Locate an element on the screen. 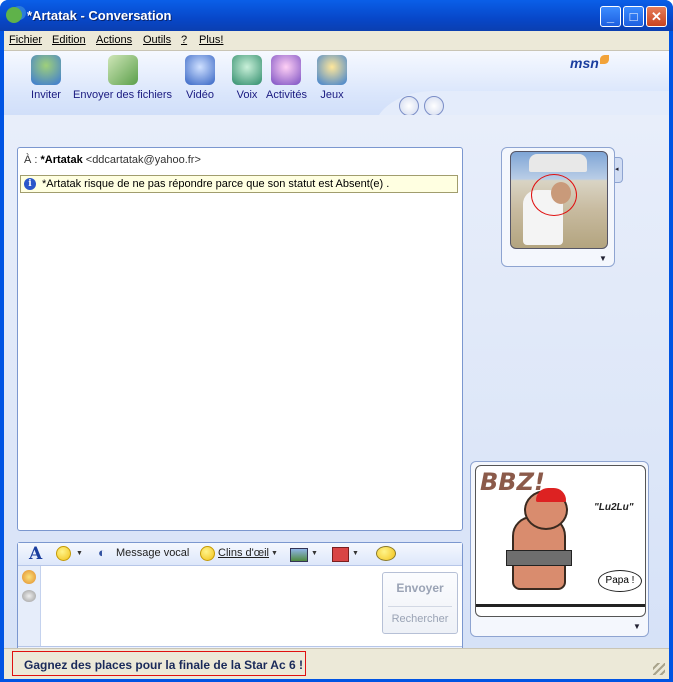 The width and height of the screenshot is (673, 682). my-display-picture: BBZ! "Lu2Lu" Papa ! is located at coordinates (560, 541).